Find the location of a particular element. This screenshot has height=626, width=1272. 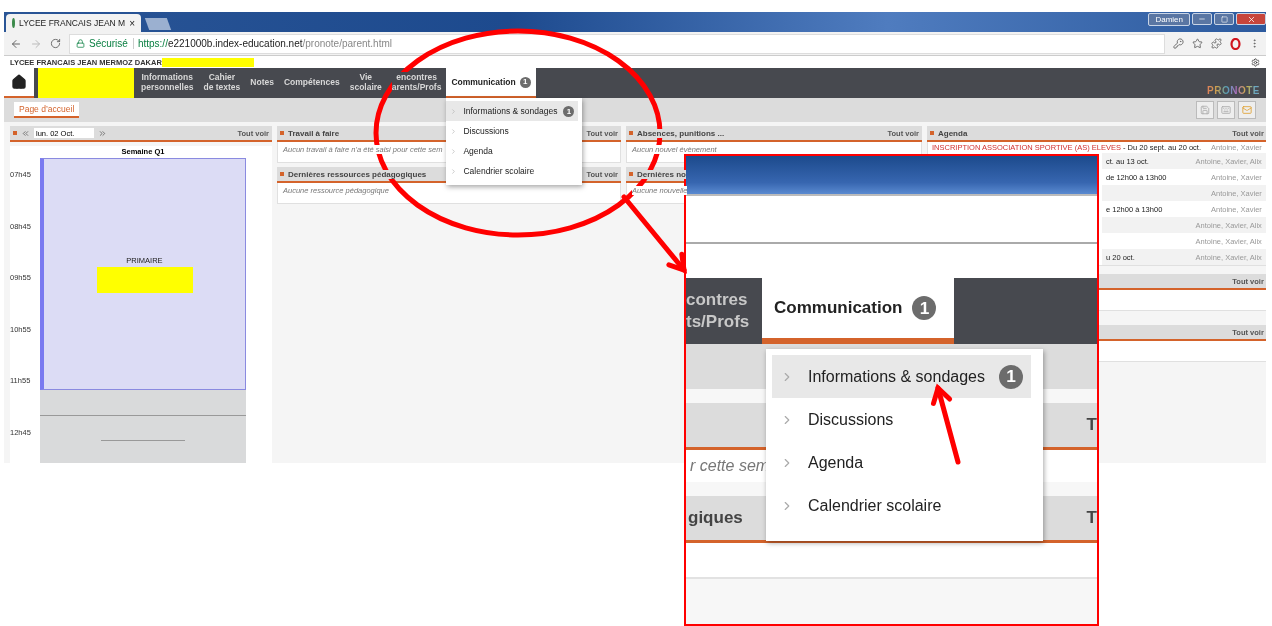

page-tab: Page d’accueil is located at coordinates (47, 110).